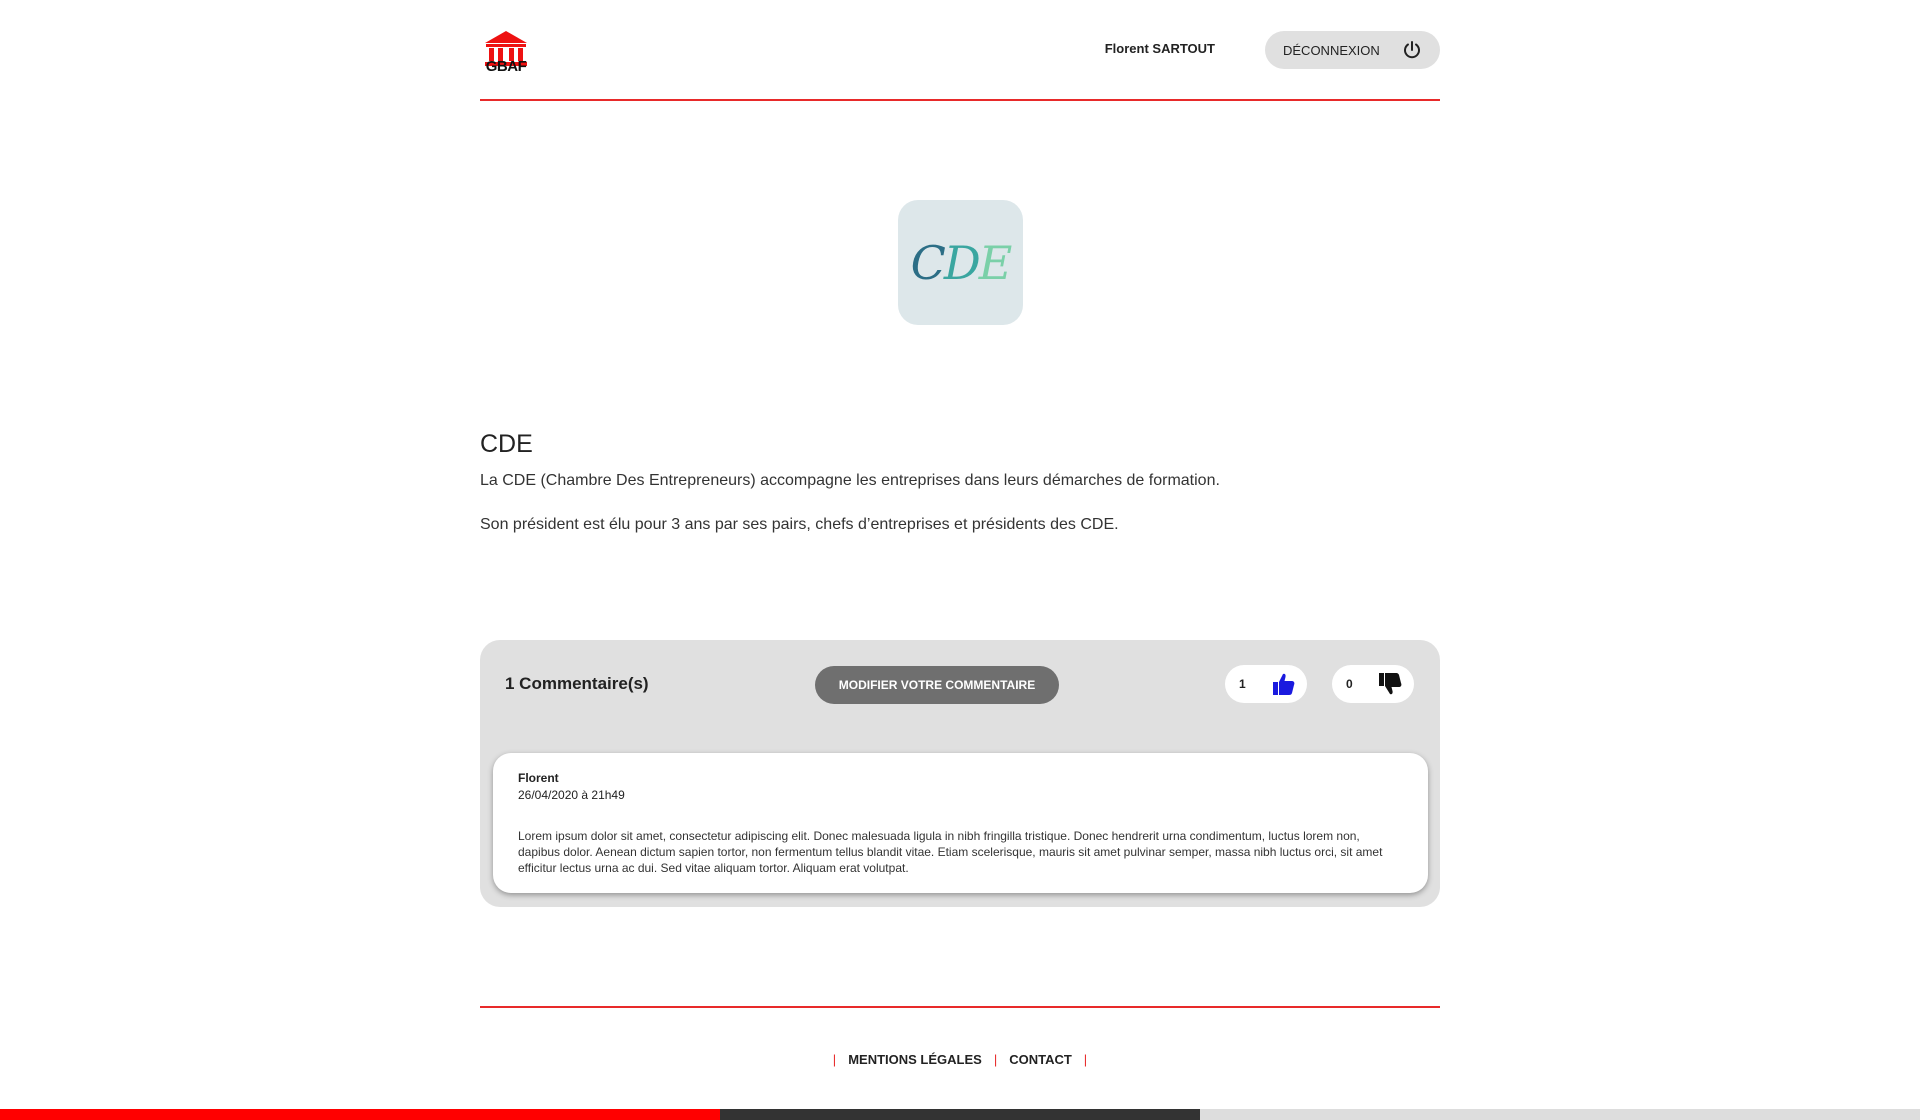 The image size is (1920, 1120). I want to click on site-header: GBAF Florent SARTOUT DÉCONNEXION, so click(960, 50).